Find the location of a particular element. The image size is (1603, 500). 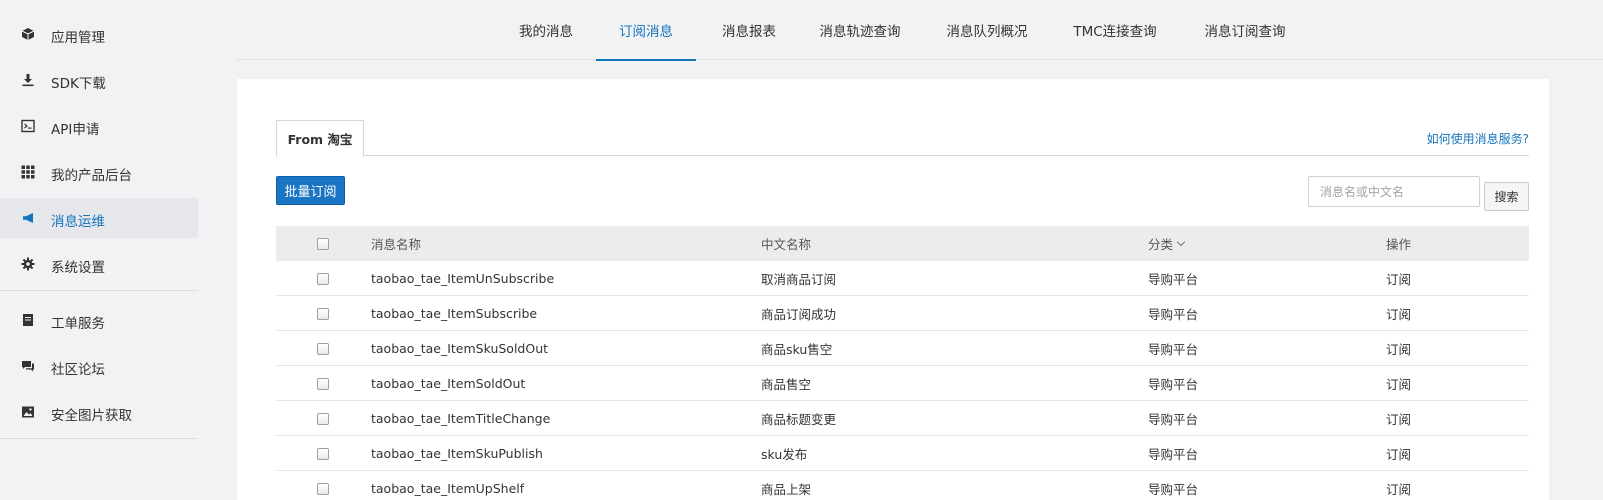

batch-subscribe-button: 批量订阅 is located at coordinates (310, 190).